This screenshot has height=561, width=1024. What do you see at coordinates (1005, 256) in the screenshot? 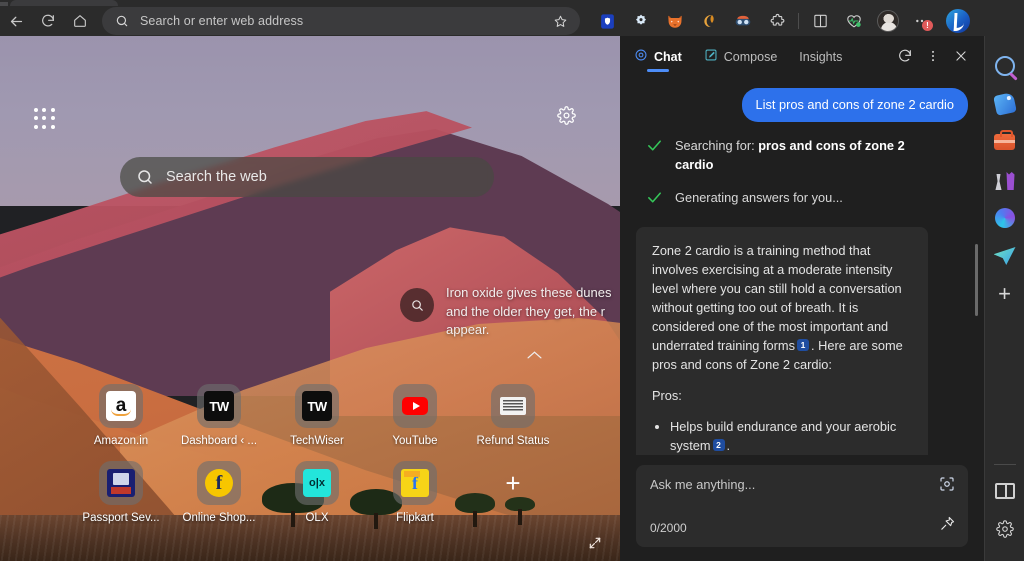
I see `outlook-plane-icon` at bounding box center [1005, 256].